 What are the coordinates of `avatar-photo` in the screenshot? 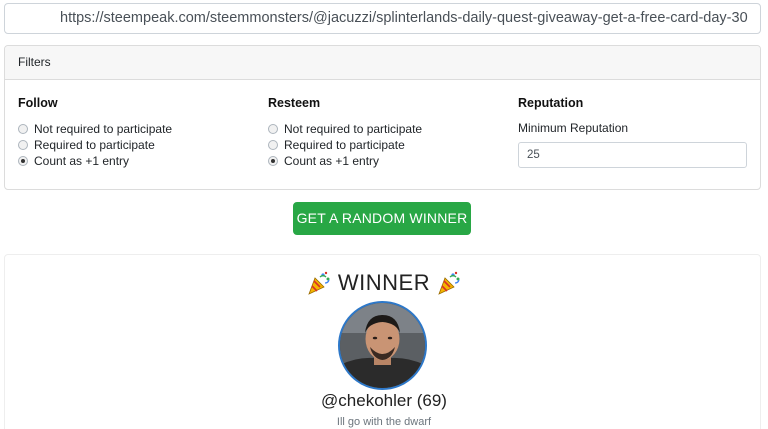 It's located at (382, 345).